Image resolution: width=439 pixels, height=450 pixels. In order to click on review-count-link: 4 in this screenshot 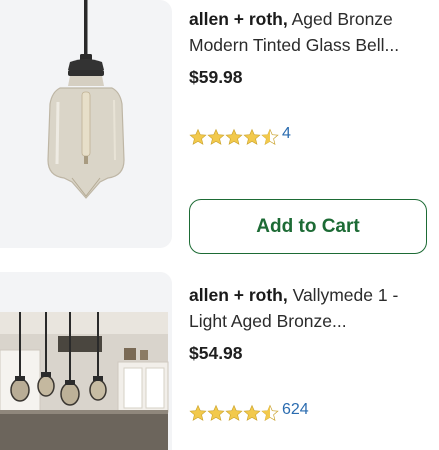, I will do `click(286, 134)`.